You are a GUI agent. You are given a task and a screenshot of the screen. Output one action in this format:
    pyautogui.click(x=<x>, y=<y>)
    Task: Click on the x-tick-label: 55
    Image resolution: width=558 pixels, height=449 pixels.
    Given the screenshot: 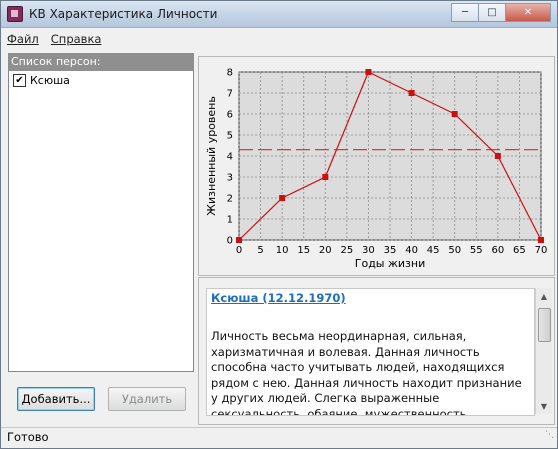 What is the action you would take?
    pyautogui.click(x=476, y=250)
    